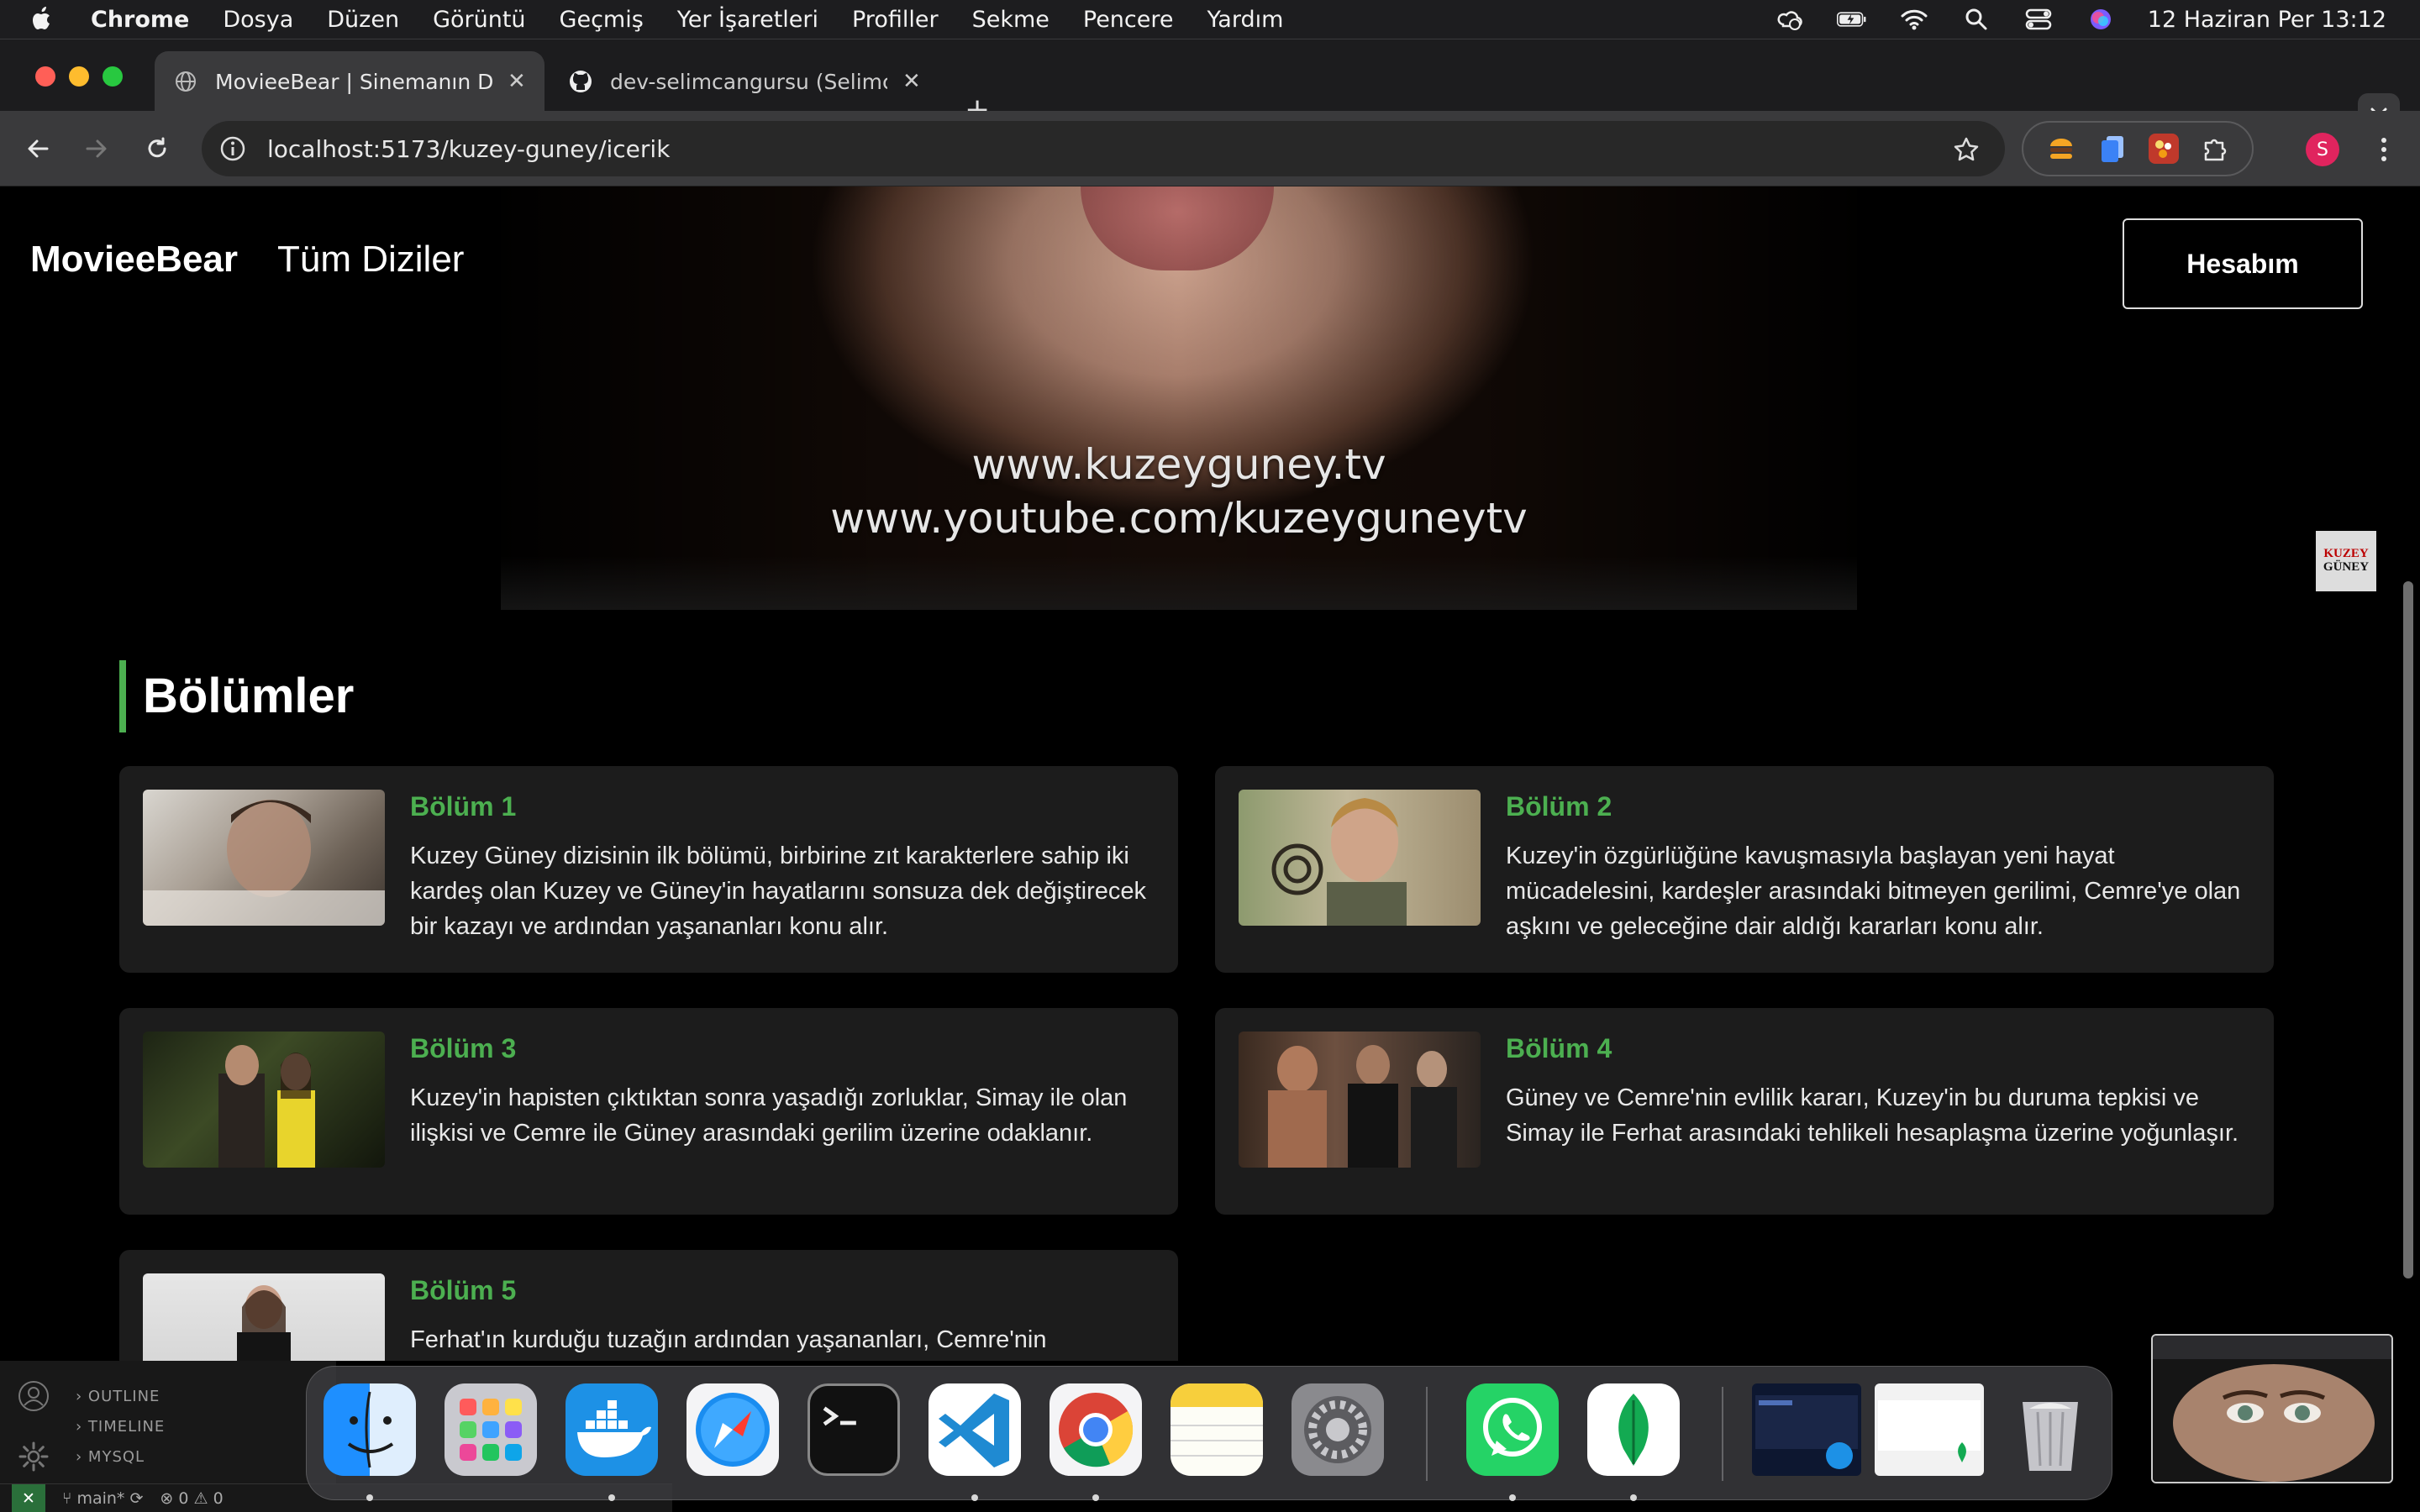 The image size is (2420, 1512). Describe the element at coordinates (2346, 554) in the screenshot. I see `series-logo-line1: KUZEY` at that location.